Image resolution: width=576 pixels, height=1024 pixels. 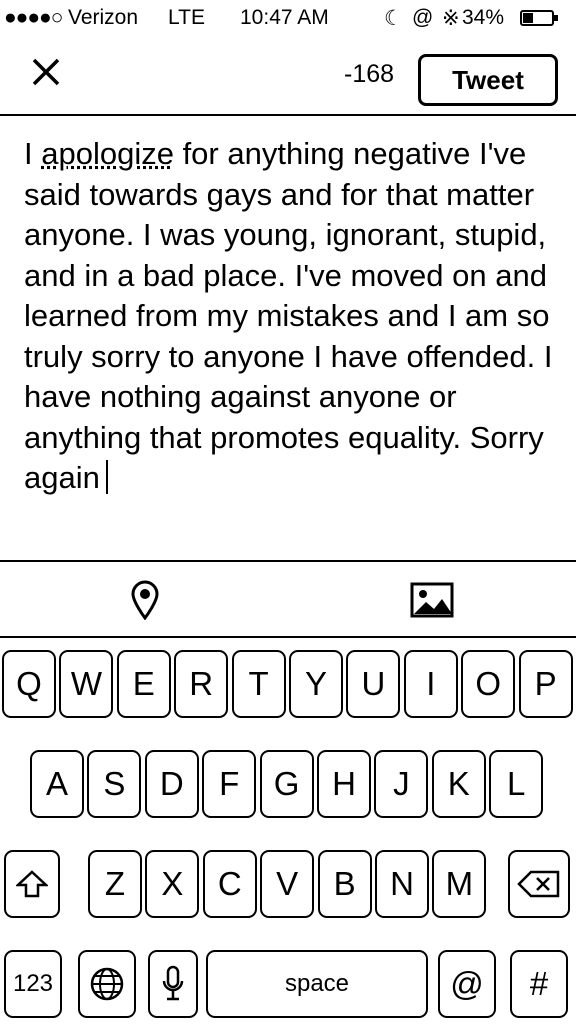 I want to click on key-h: H, so click(x=344, y=784).